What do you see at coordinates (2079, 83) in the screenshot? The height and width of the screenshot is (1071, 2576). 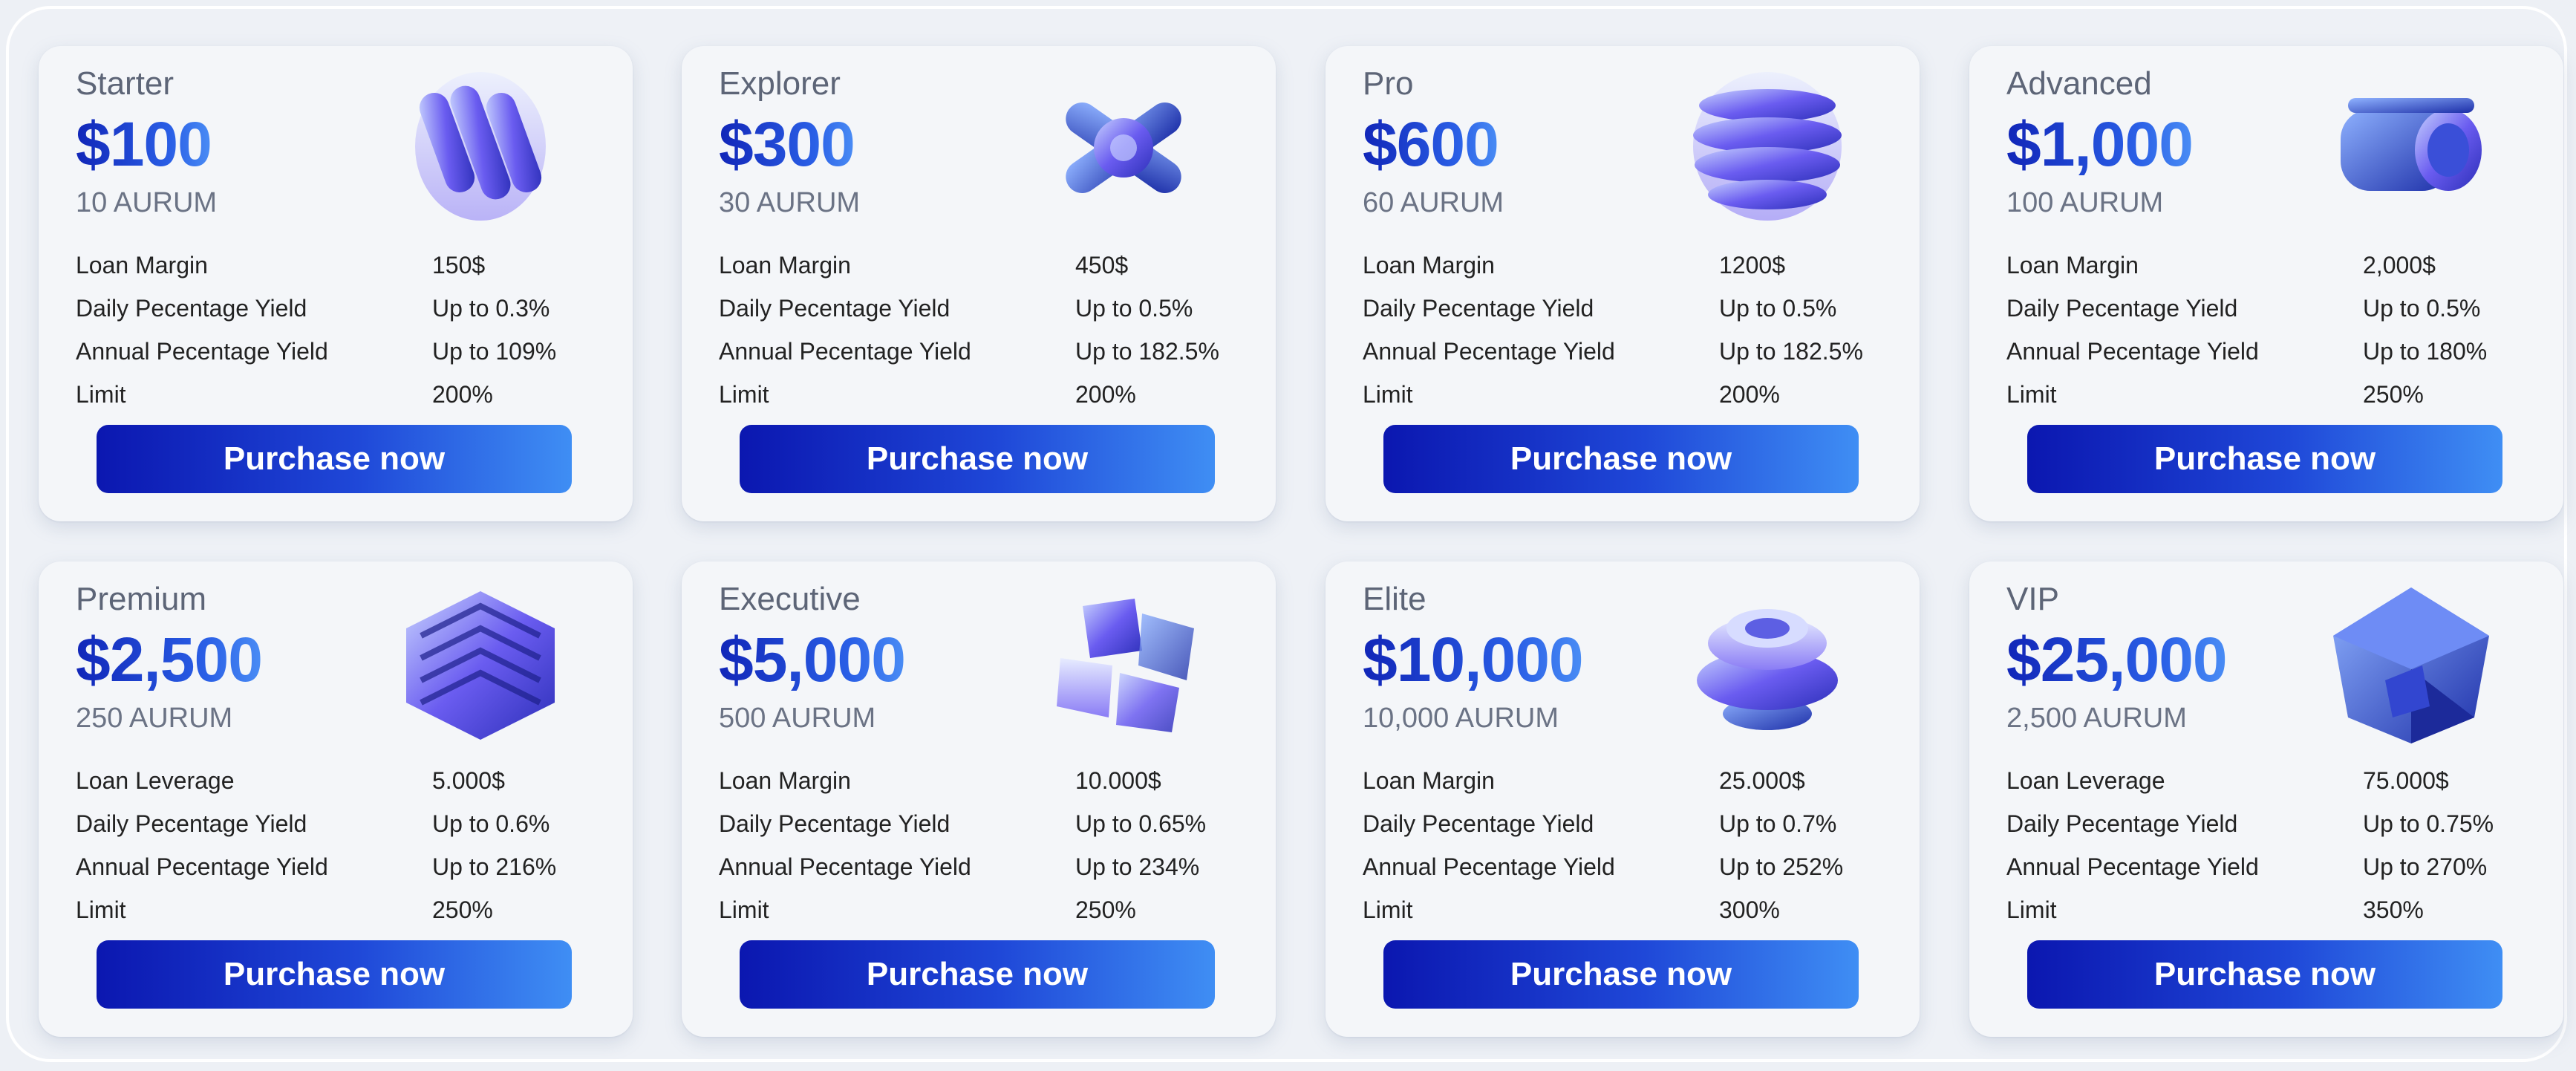 I see `plan-tier-name: Advanced` at bounding box center [2079, 83].